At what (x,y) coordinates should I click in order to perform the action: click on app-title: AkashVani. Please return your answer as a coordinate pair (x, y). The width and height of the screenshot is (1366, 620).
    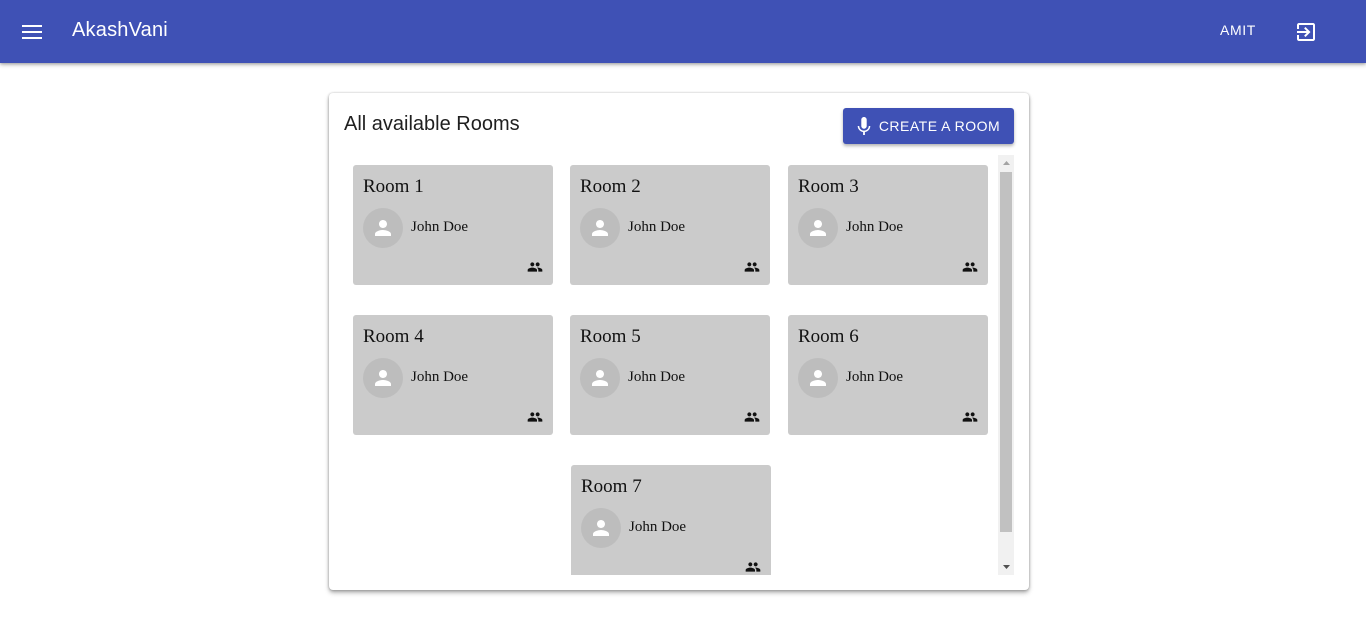
    Looking at the image, I should click on (120, 30).